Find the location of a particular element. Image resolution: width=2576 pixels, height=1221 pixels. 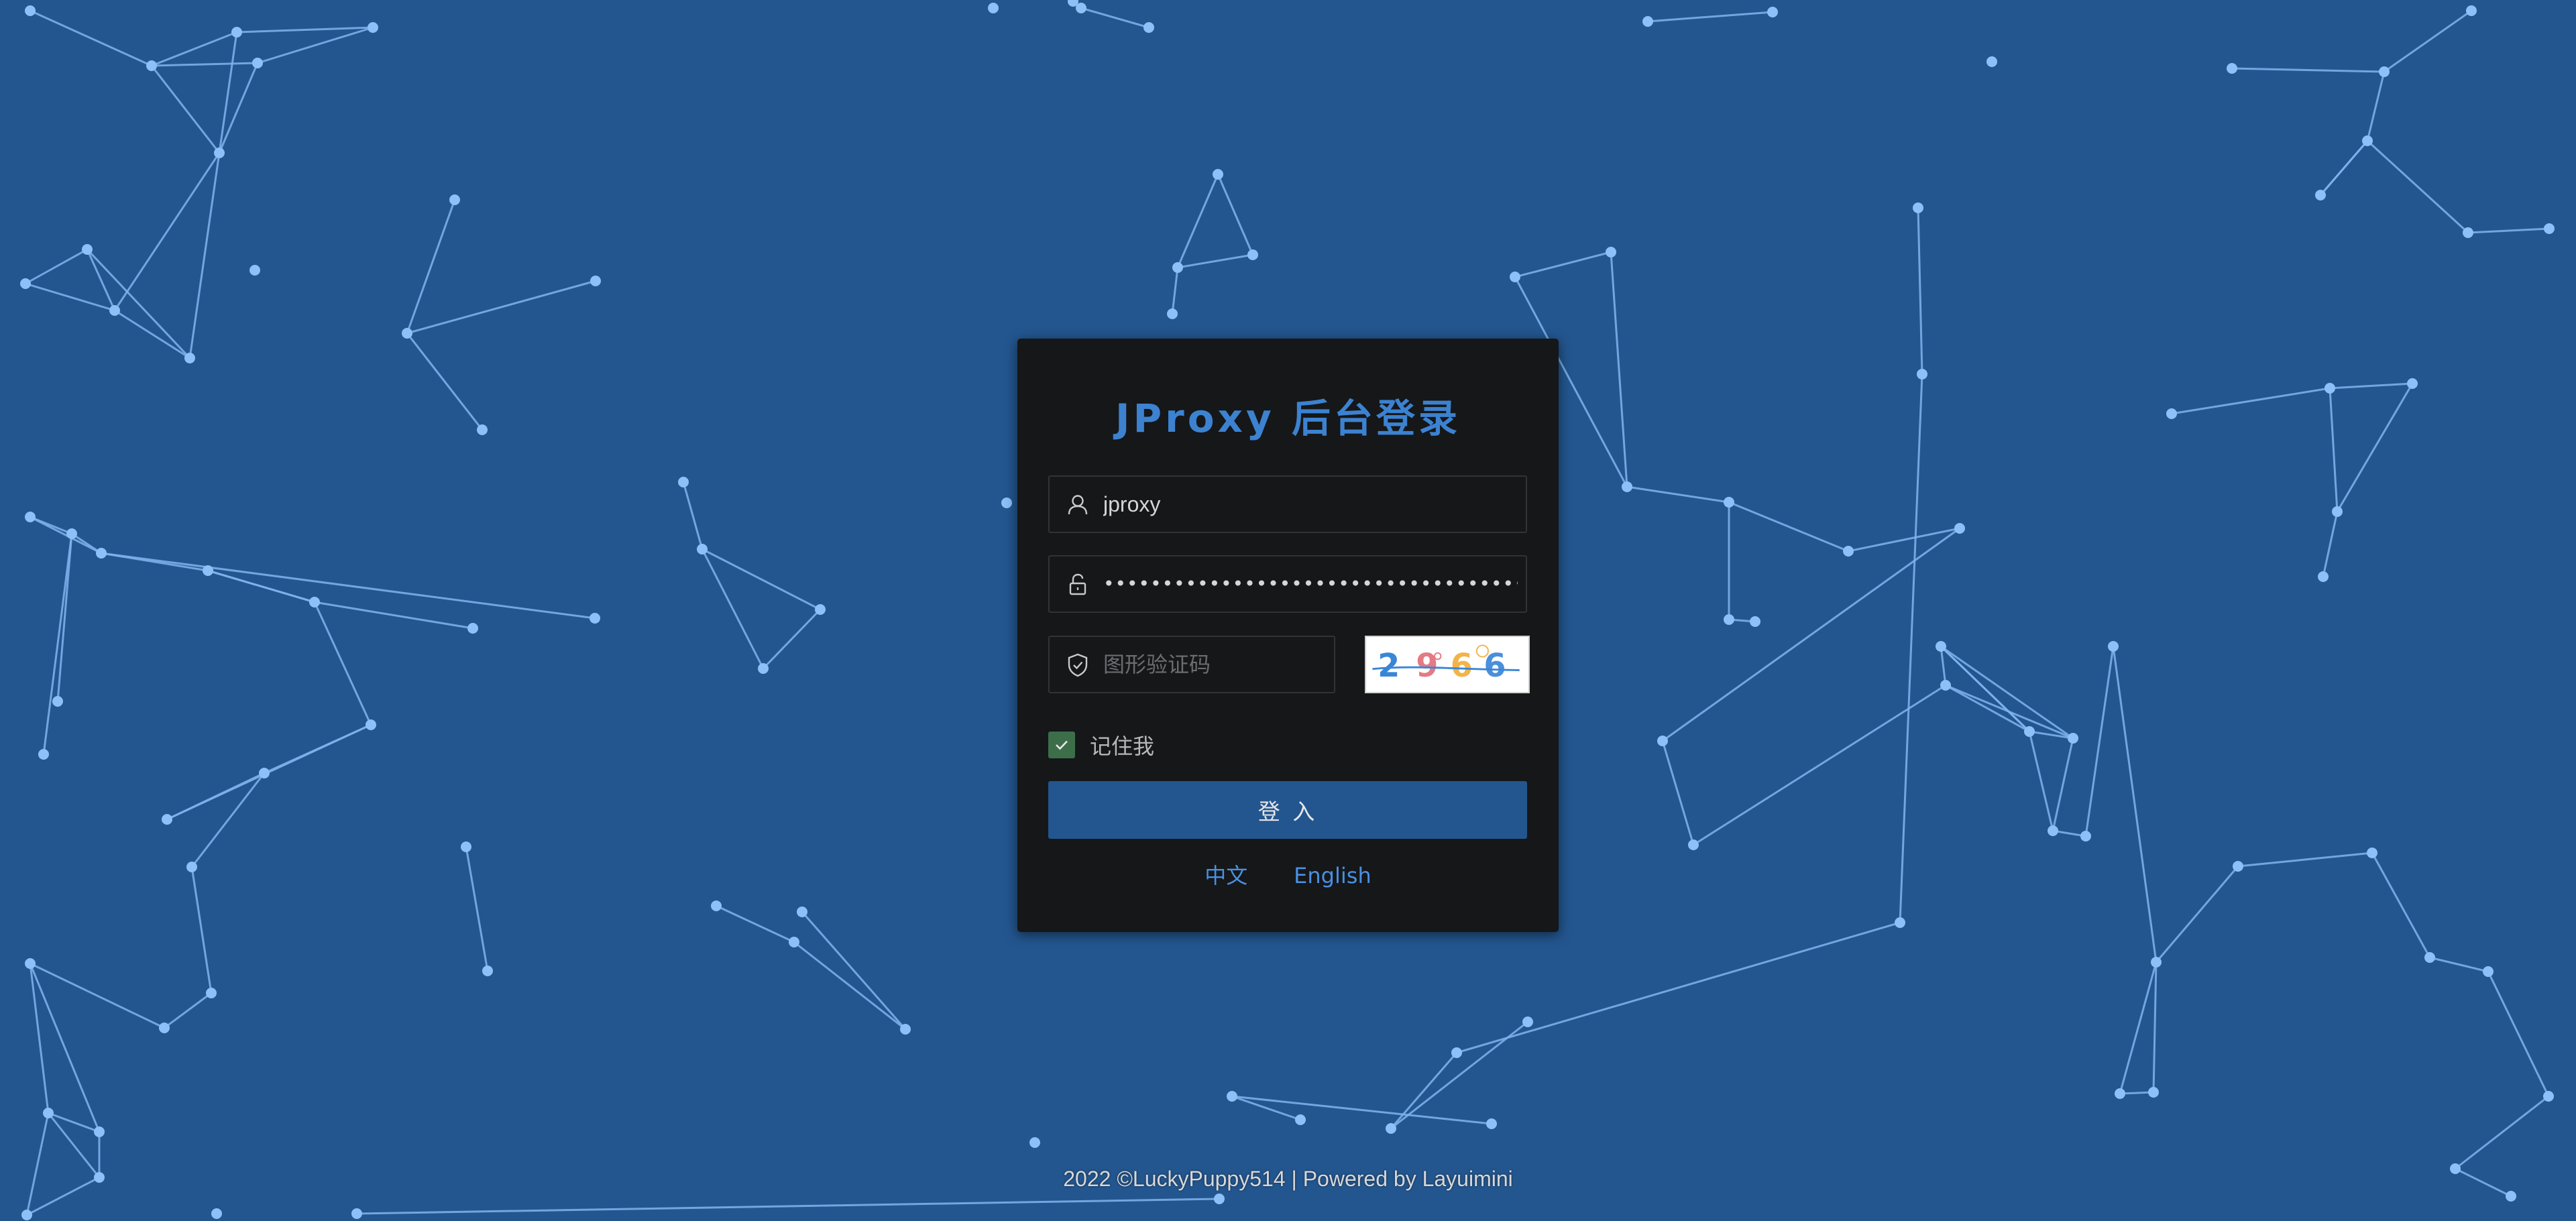

language-chinese-link: 中文 is located at coordinates (1226, 875).